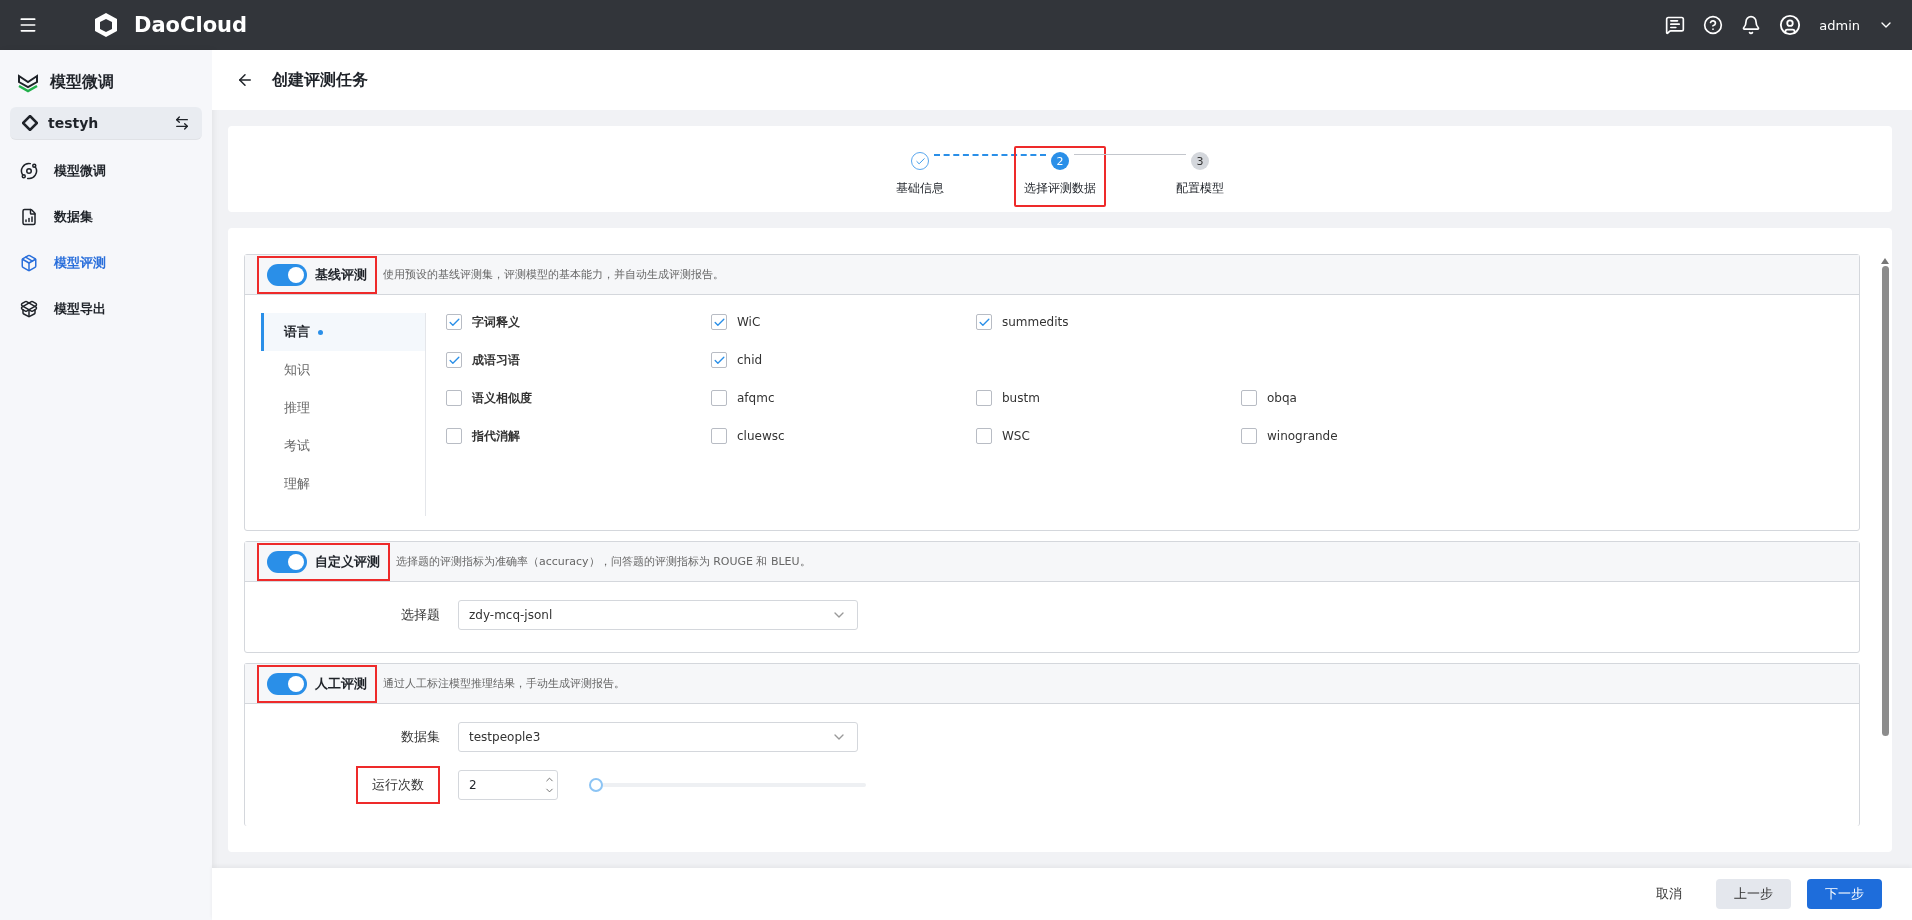  What do you see at coordinates (603, 561) in the screenshot?
I see `section-description: 选择题的评测指标为准确率（accuracy），问答题的评测指标为 ROUGE 和 BLEU。` at bounding box center [603, 561].